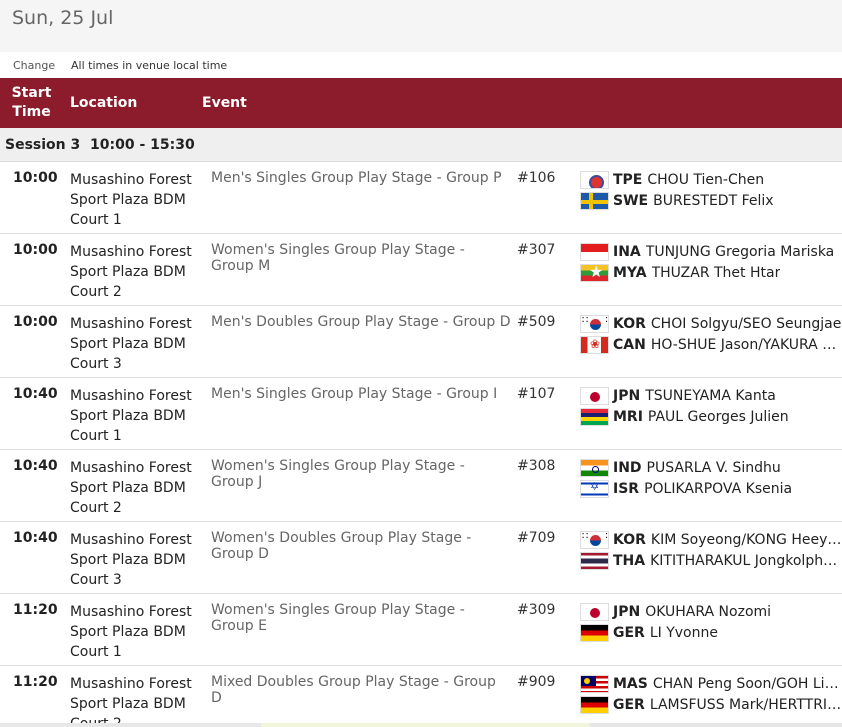 Image resolution: width=842 pixels, height=727 pixels. What do you see at coordinates (536, 538) in the screenshot?
I see `match-number: #709` at bounding box center [536, 538].